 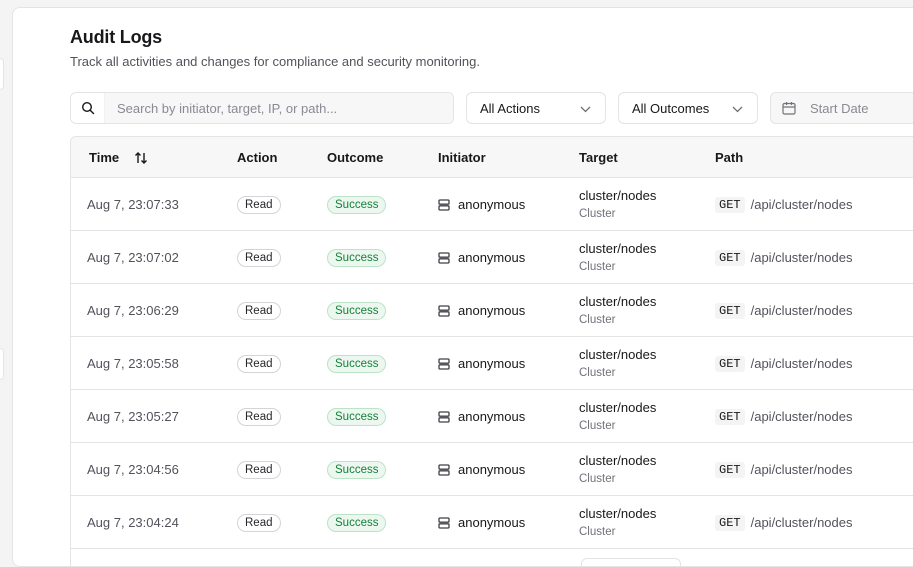 I want to click on sort-arrows-icon, so click(x=141, y=158).